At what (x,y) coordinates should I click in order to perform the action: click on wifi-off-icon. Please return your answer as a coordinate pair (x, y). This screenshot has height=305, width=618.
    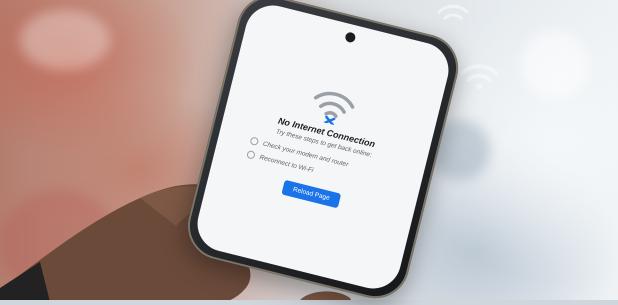
    Looking at the image, I should click on (334, 108).